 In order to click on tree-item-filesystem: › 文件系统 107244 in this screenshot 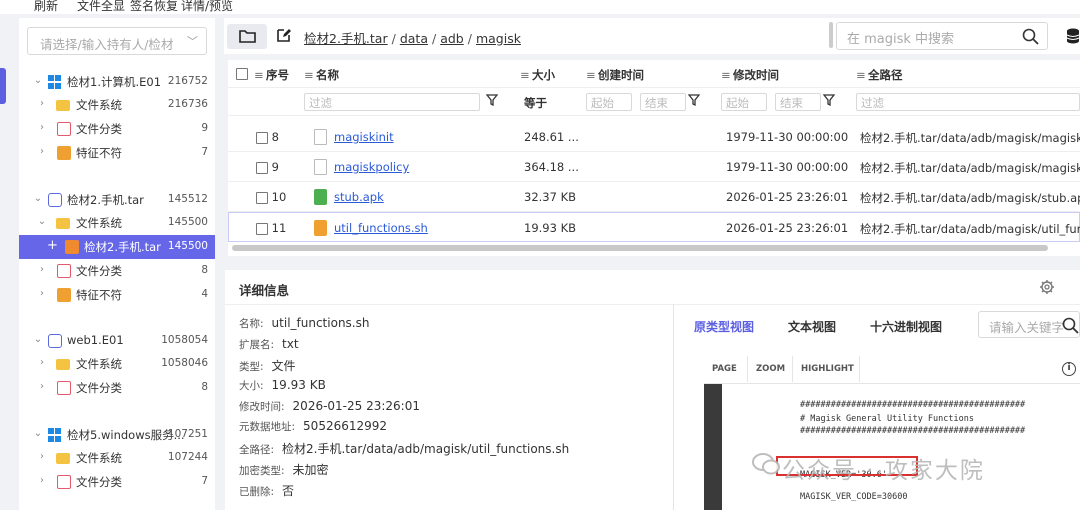, I will do `click(117, 458)`.